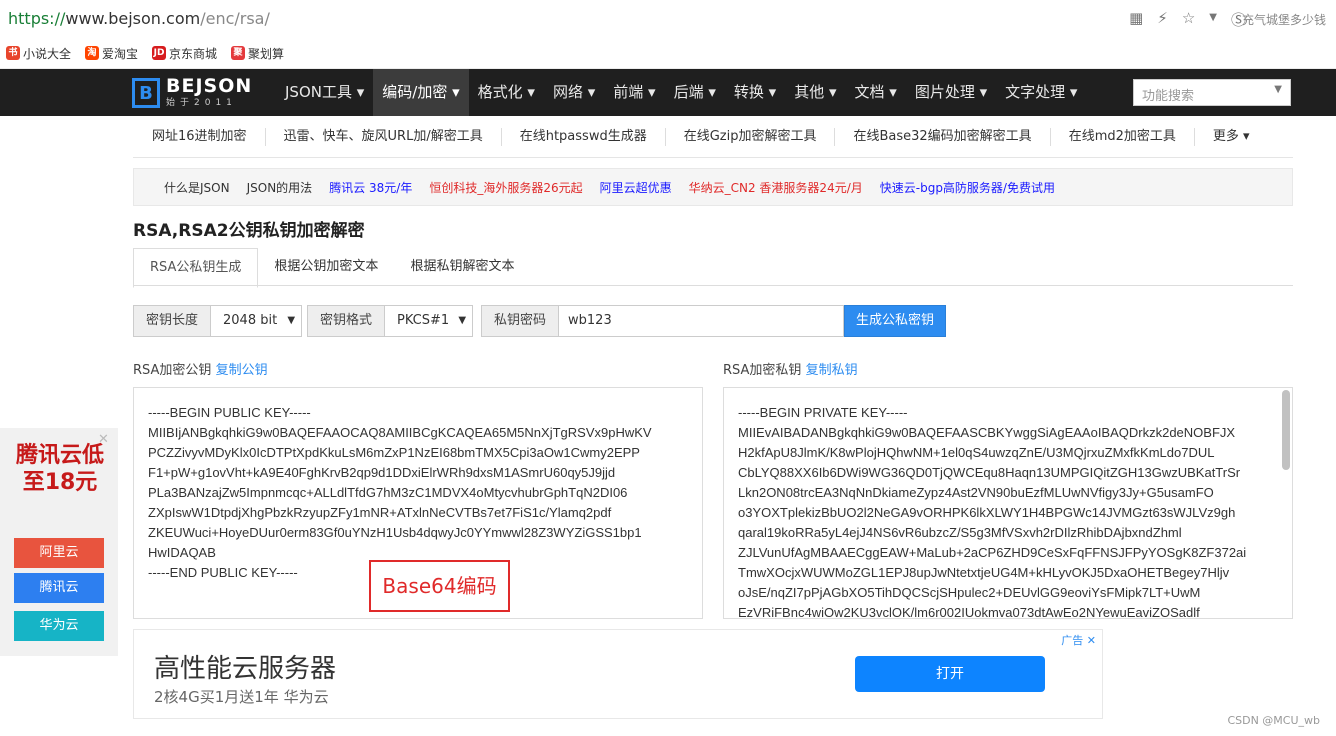  Describe the element at coordinates (713, 157) in the screenshot. I see `divider` at that location.